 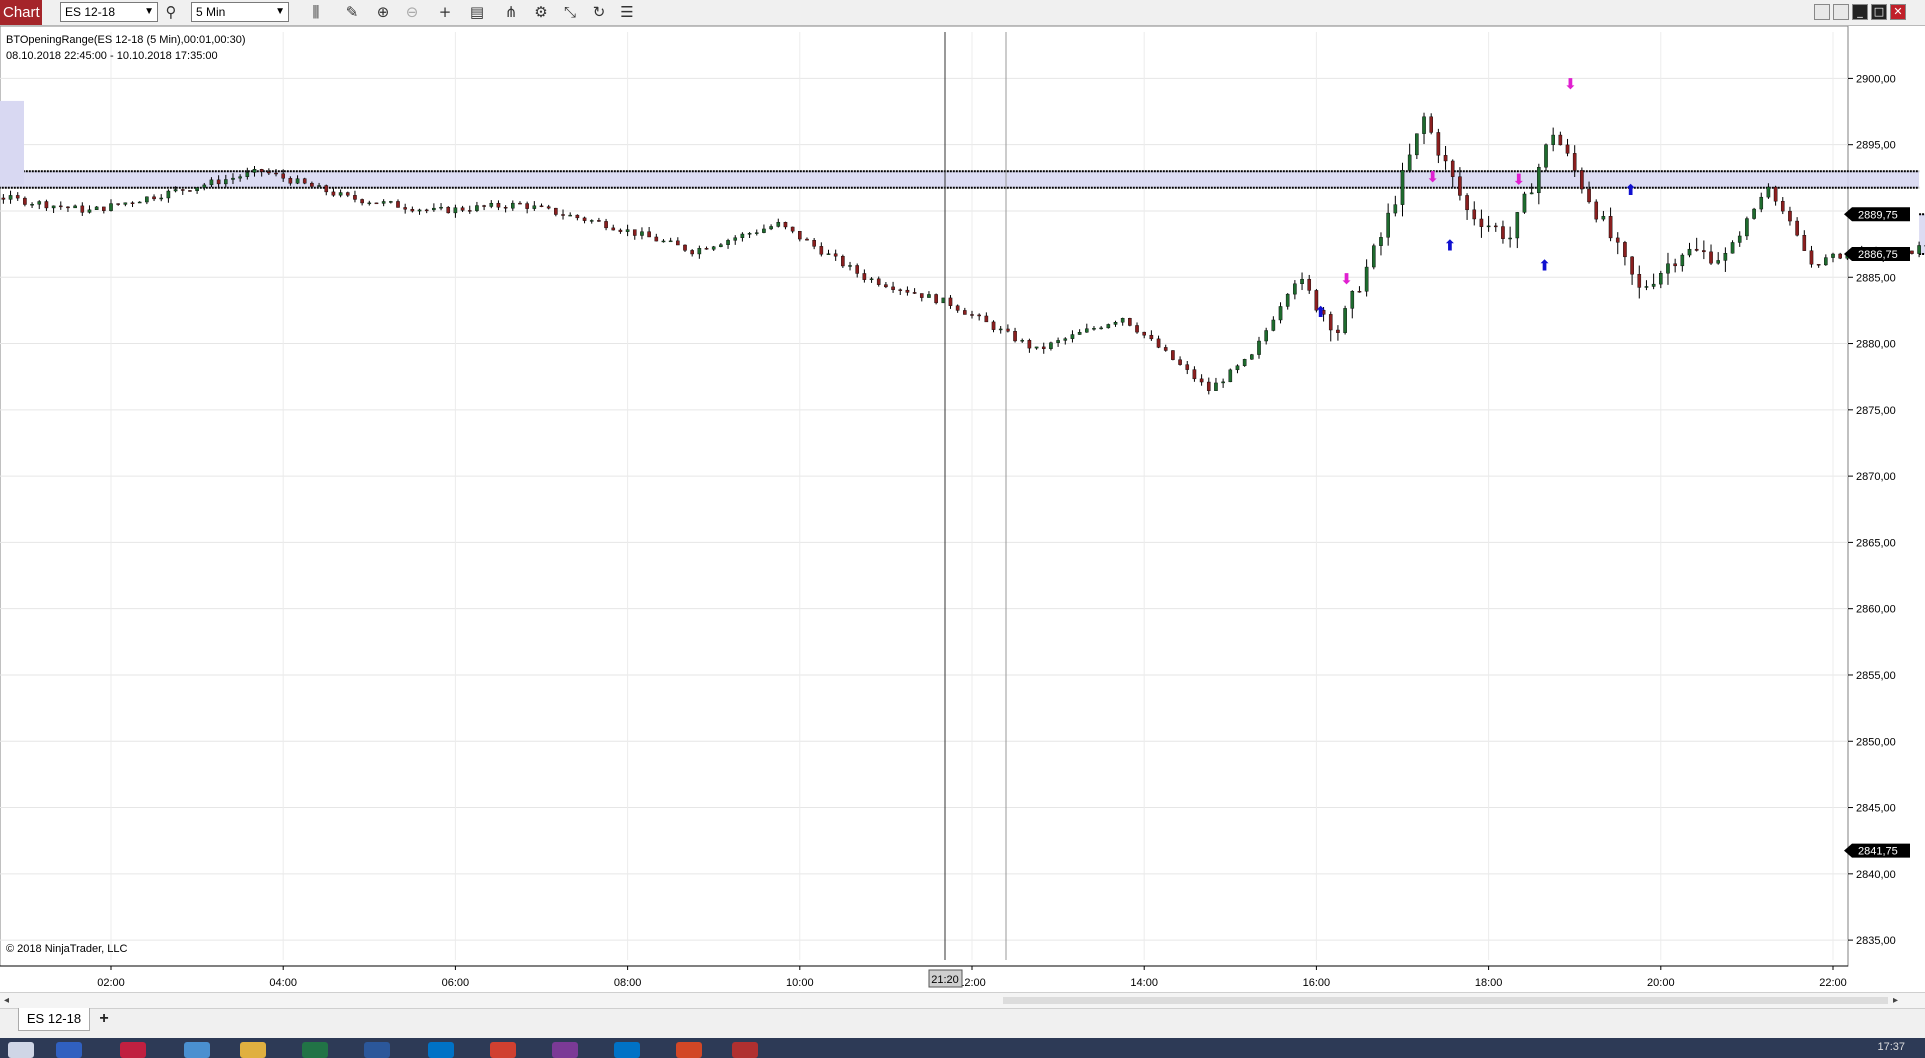 I want to click on onenote-icon, so click(x=565, y=1050).